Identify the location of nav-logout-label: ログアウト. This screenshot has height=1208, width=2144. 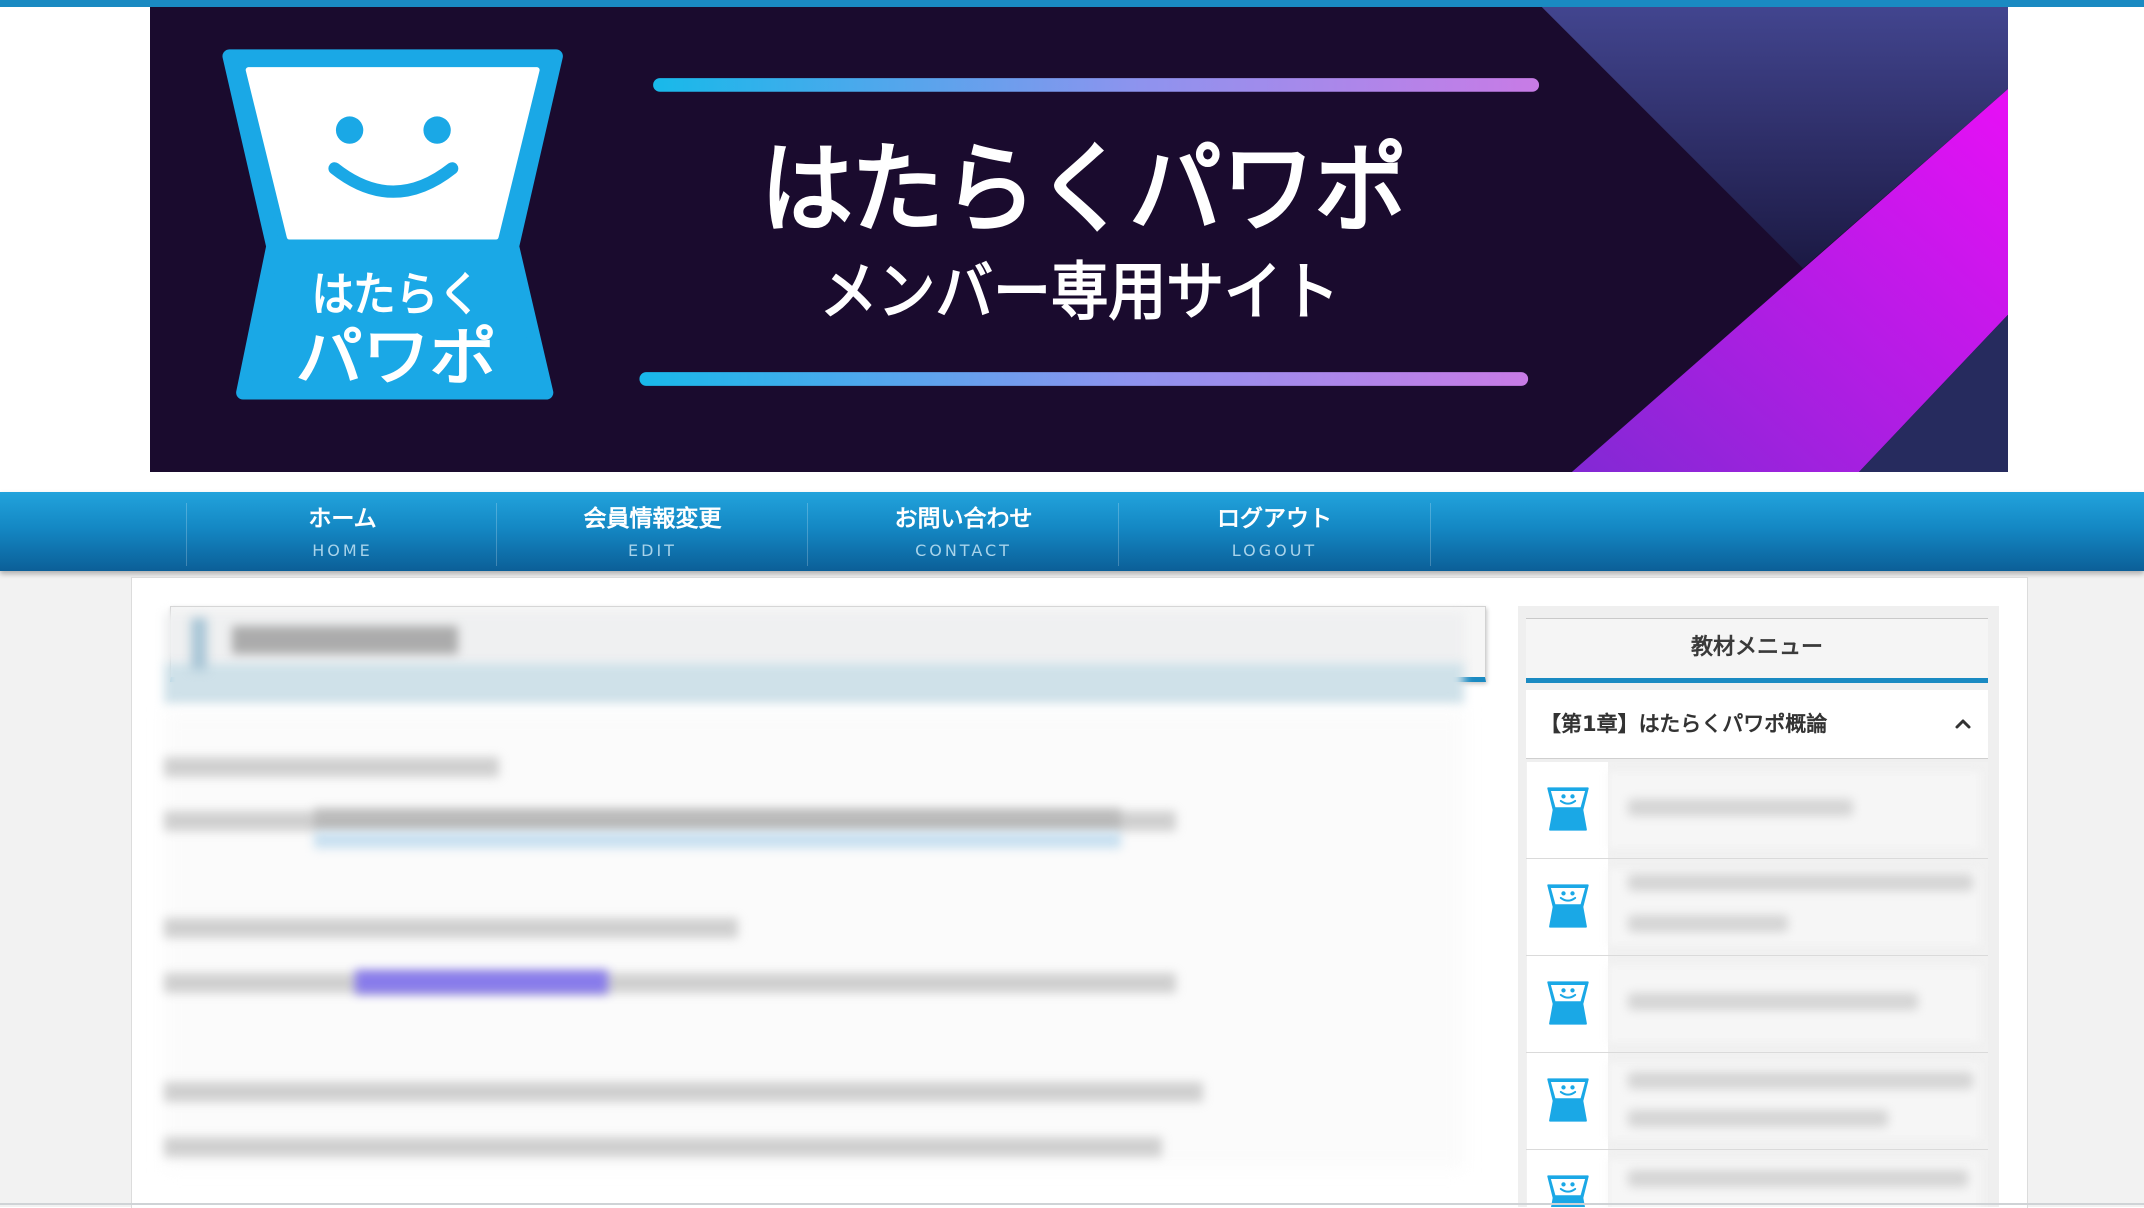
(1274, 519).